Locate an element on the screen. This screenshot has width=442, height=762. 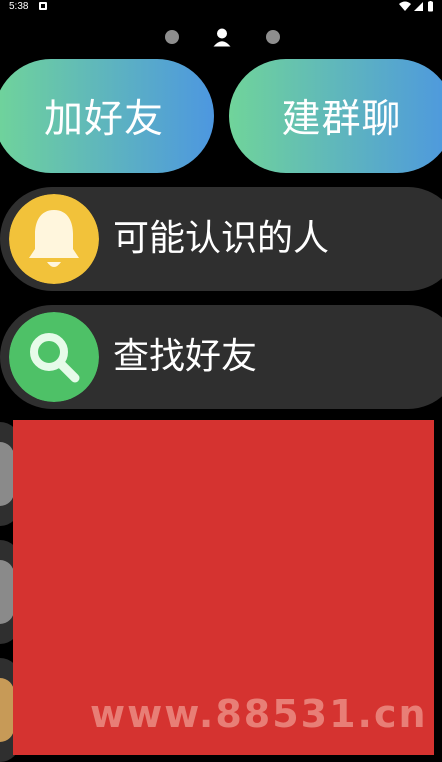
status-time: 5:38 is located at coordinates (19, 6).